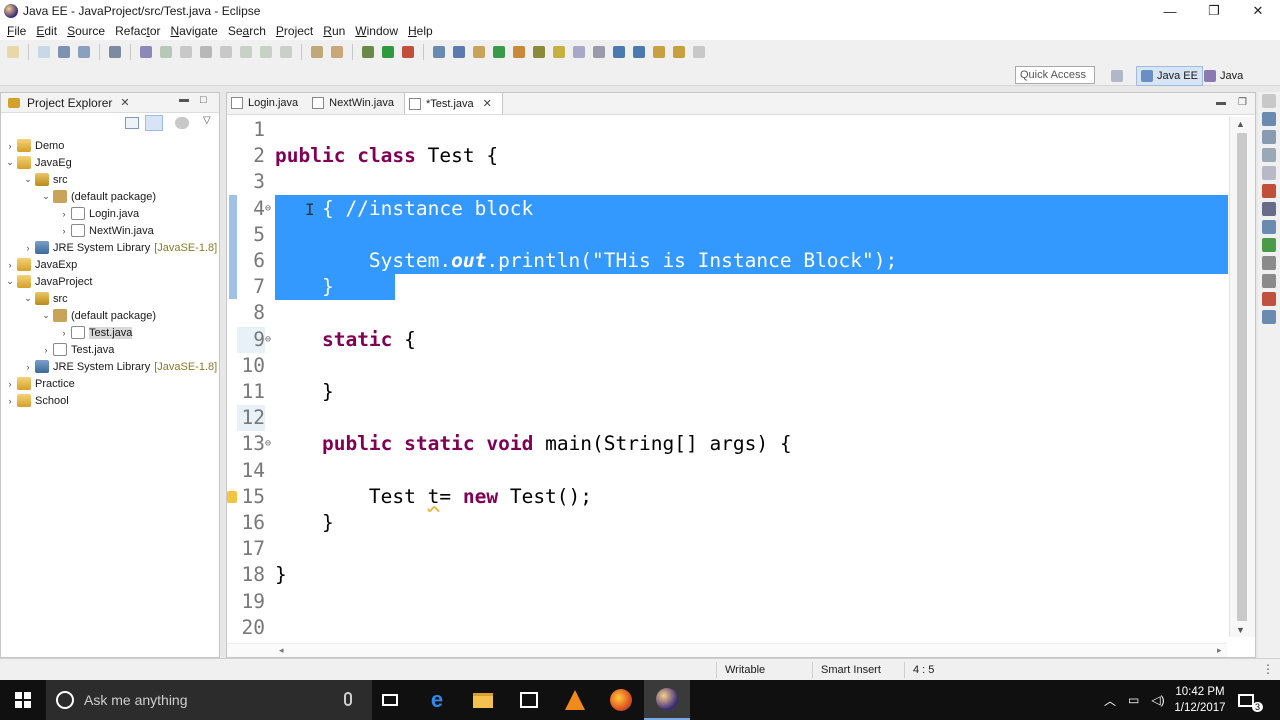  I want to click on problems-icon, so click(1269, 191).